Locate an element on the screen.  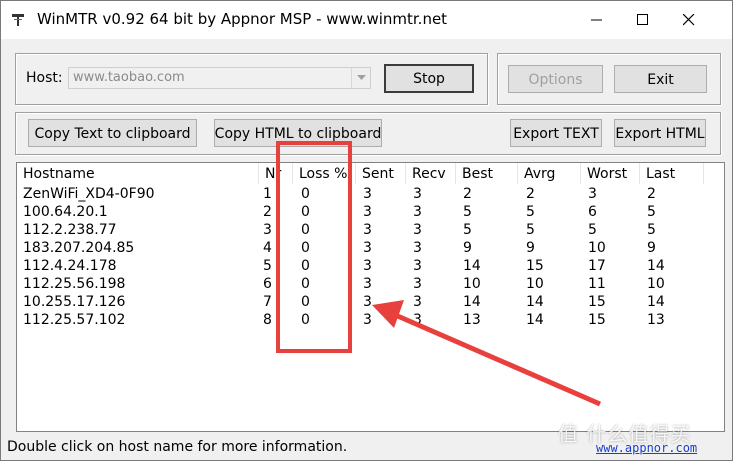
annotation-arrow-shaft is located at coordinates (496, 359).